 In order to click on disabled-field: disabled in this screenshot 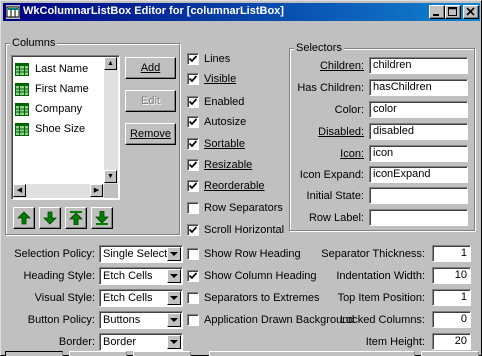, I will do `click(418, 131)`.